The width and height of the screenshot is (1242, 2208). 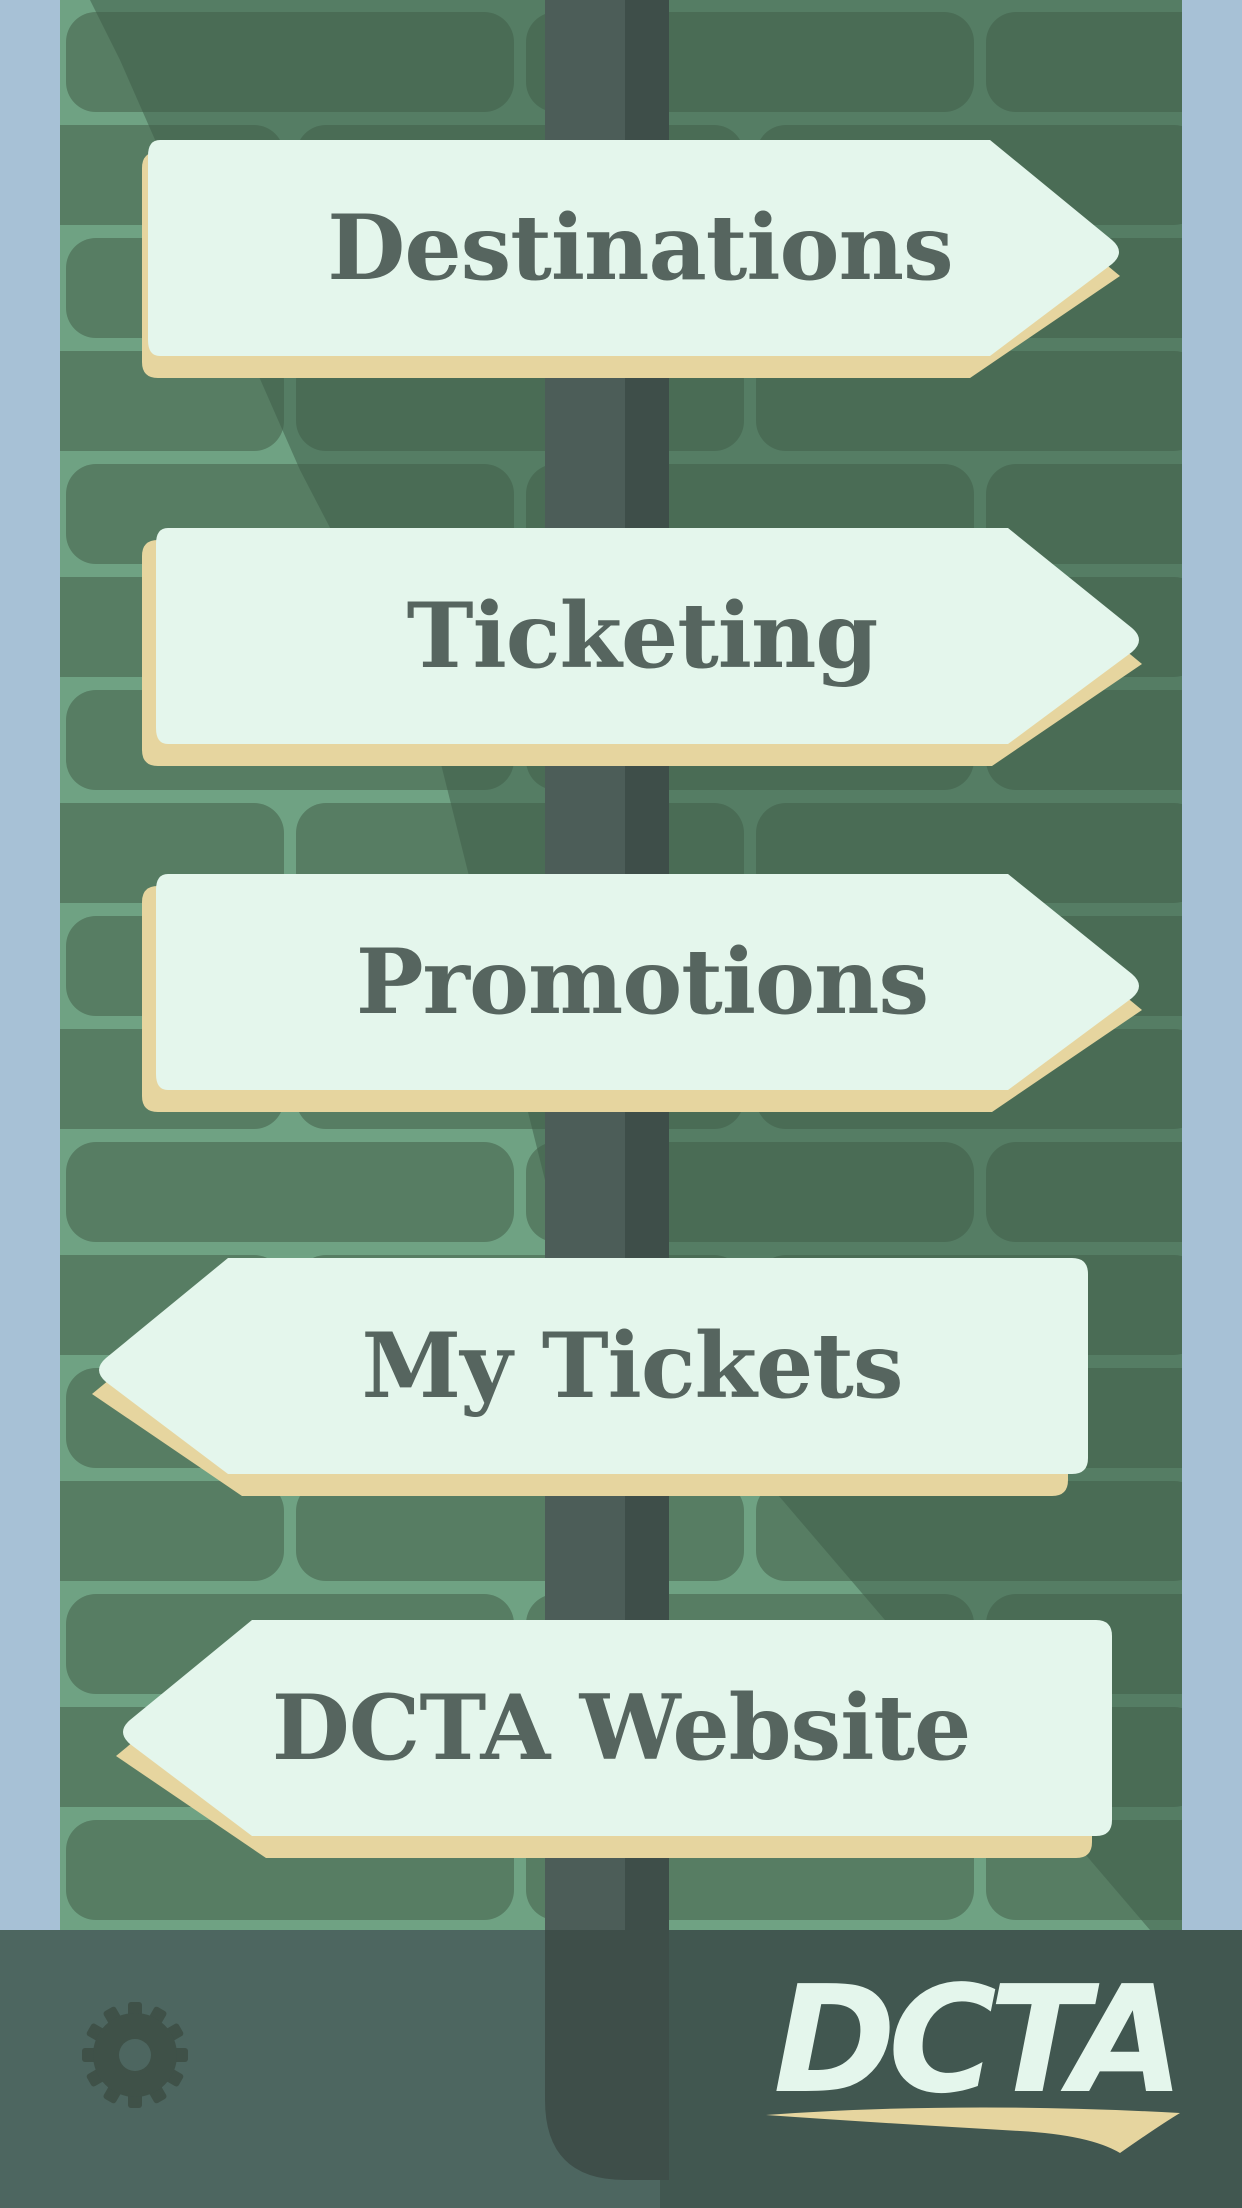 I want to click on my-tickets-label: My Tickets, so click(x=632, y=1366).